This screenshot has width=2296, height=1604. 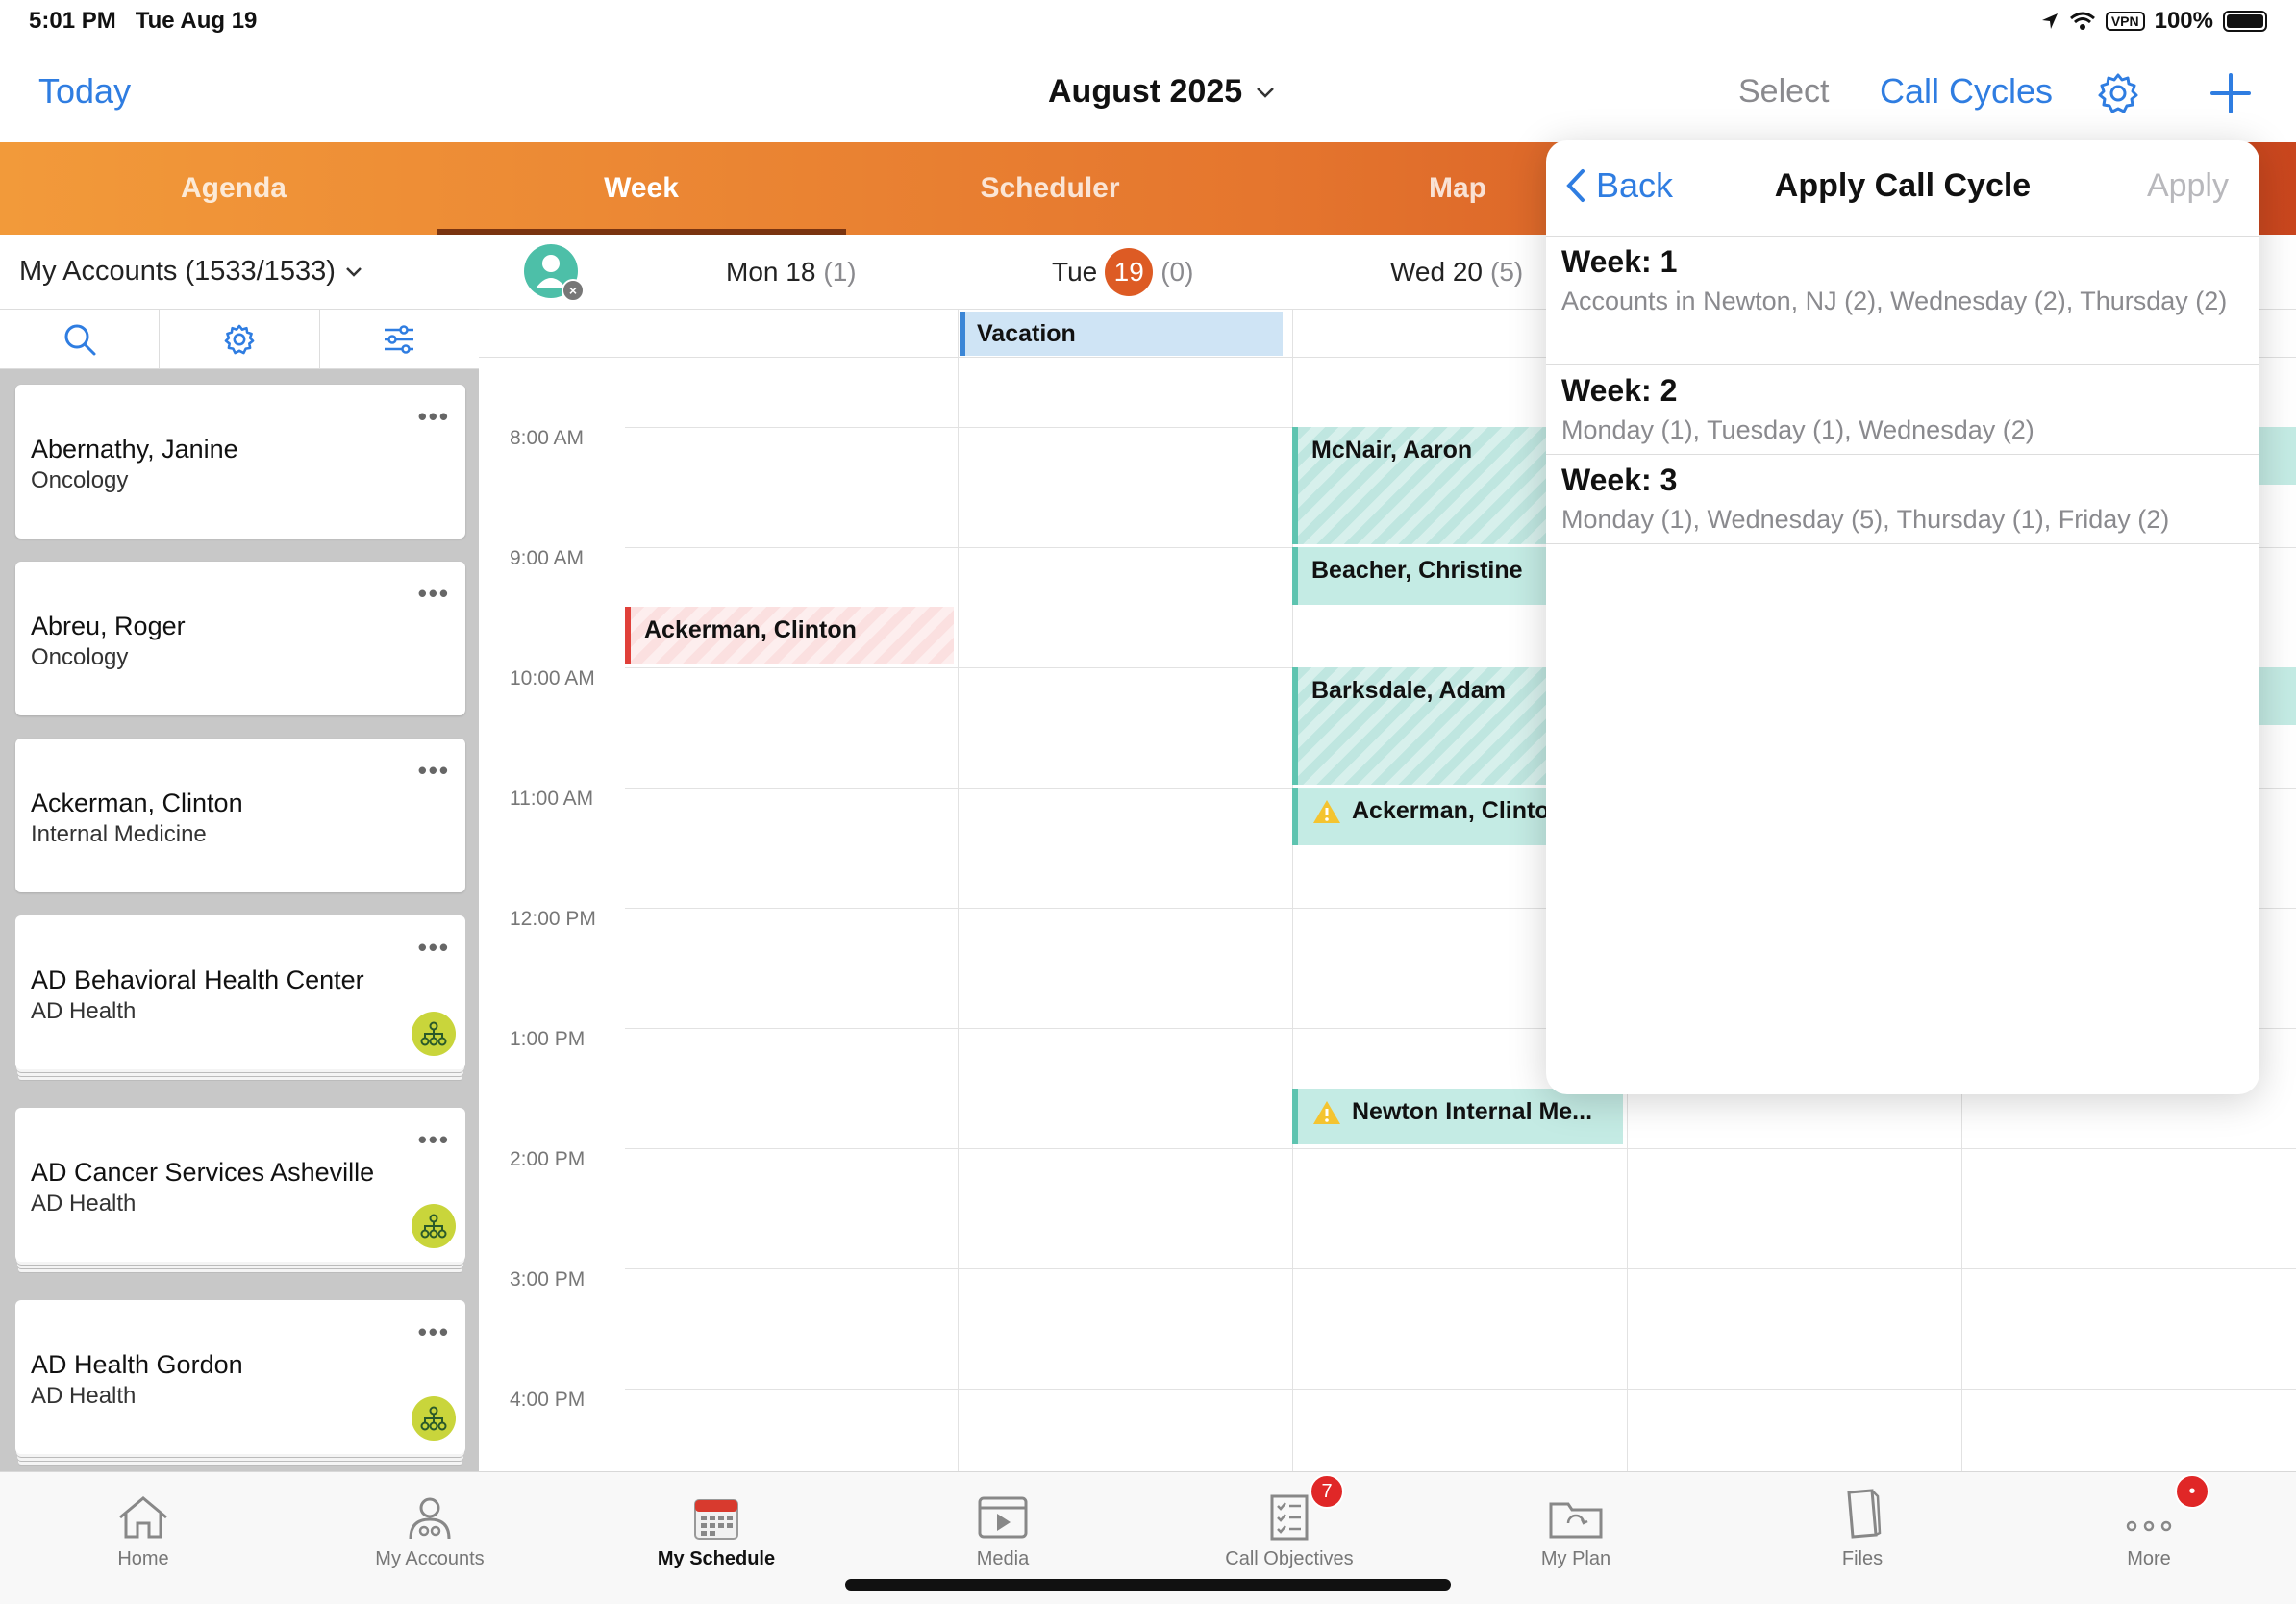 What do you see at coordinates (430, 1518) in the screenshot?
I see `accounts-icon` at bounding box center [430, 1518].